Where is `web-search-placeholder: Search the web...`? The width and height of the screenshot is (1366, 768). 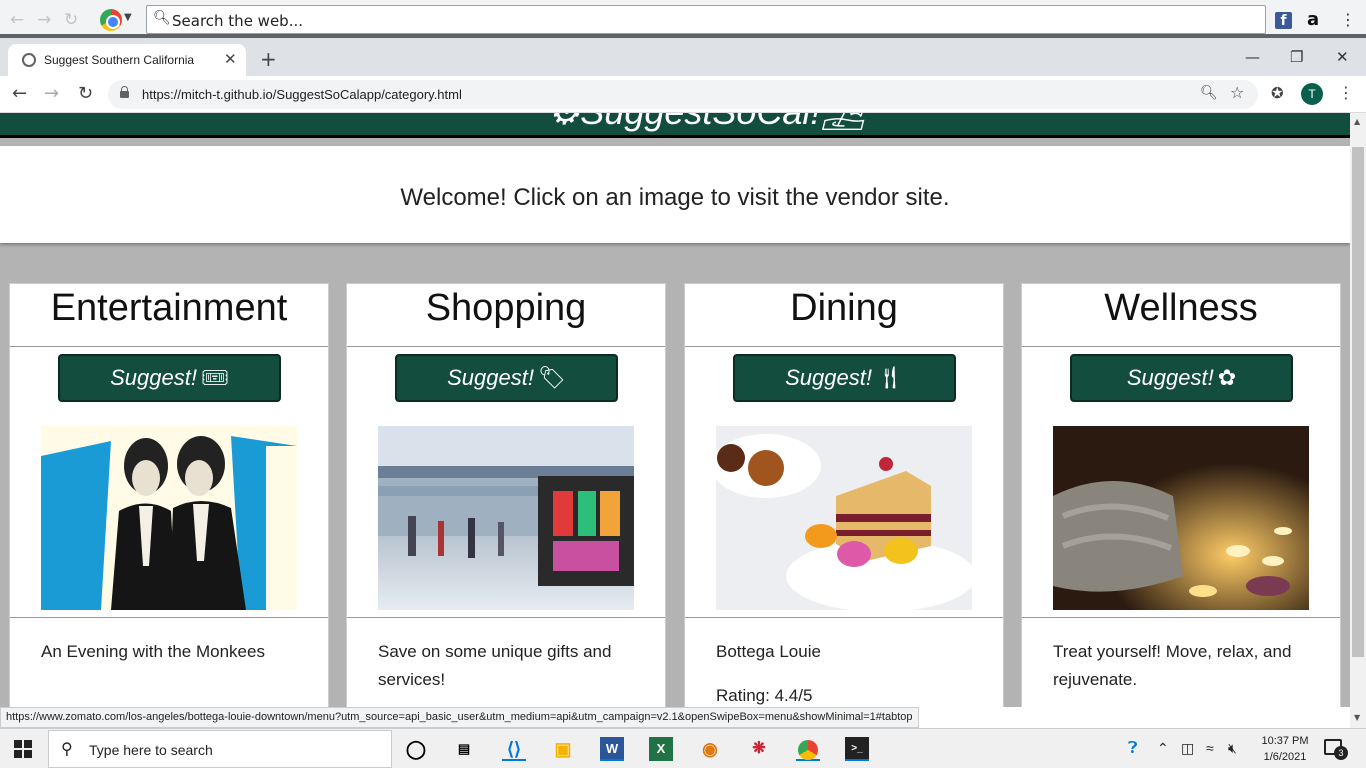
web-search-placeholder: Search the web... is located at coordinates (238, 21).